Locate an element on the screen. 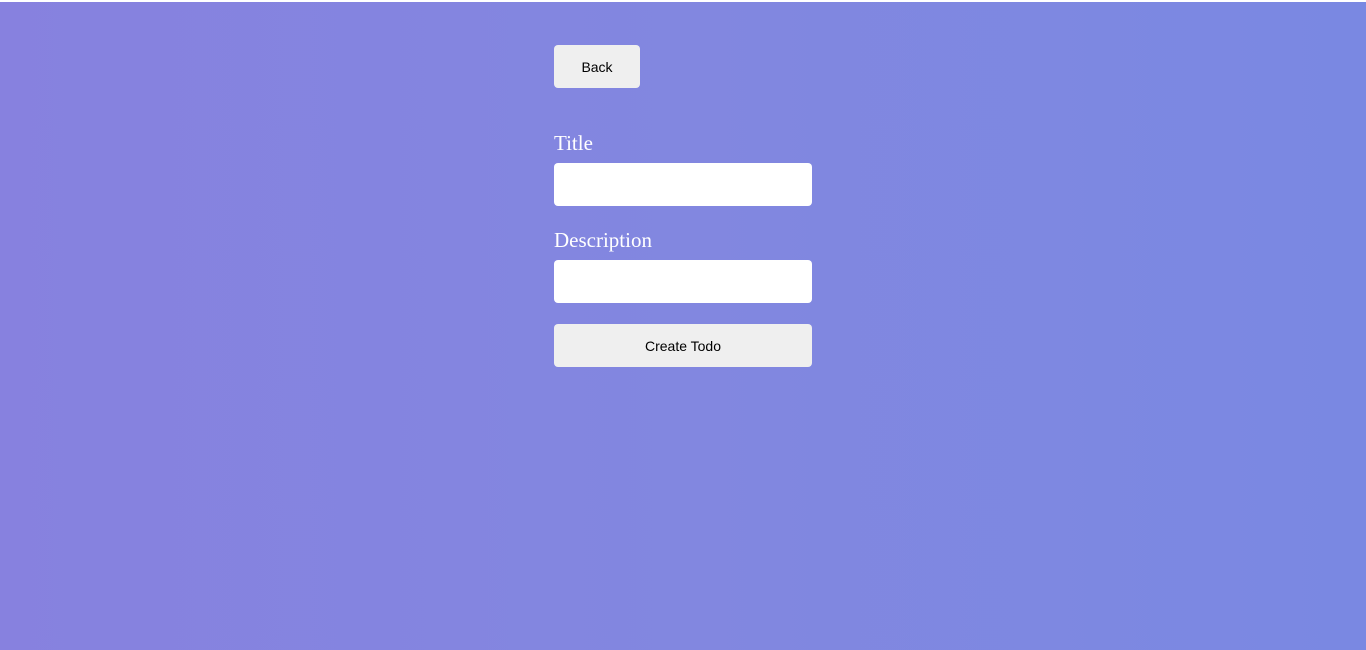 This screenshot has width=1366, height=650. top-border-line is located at coordinates (683, 1).